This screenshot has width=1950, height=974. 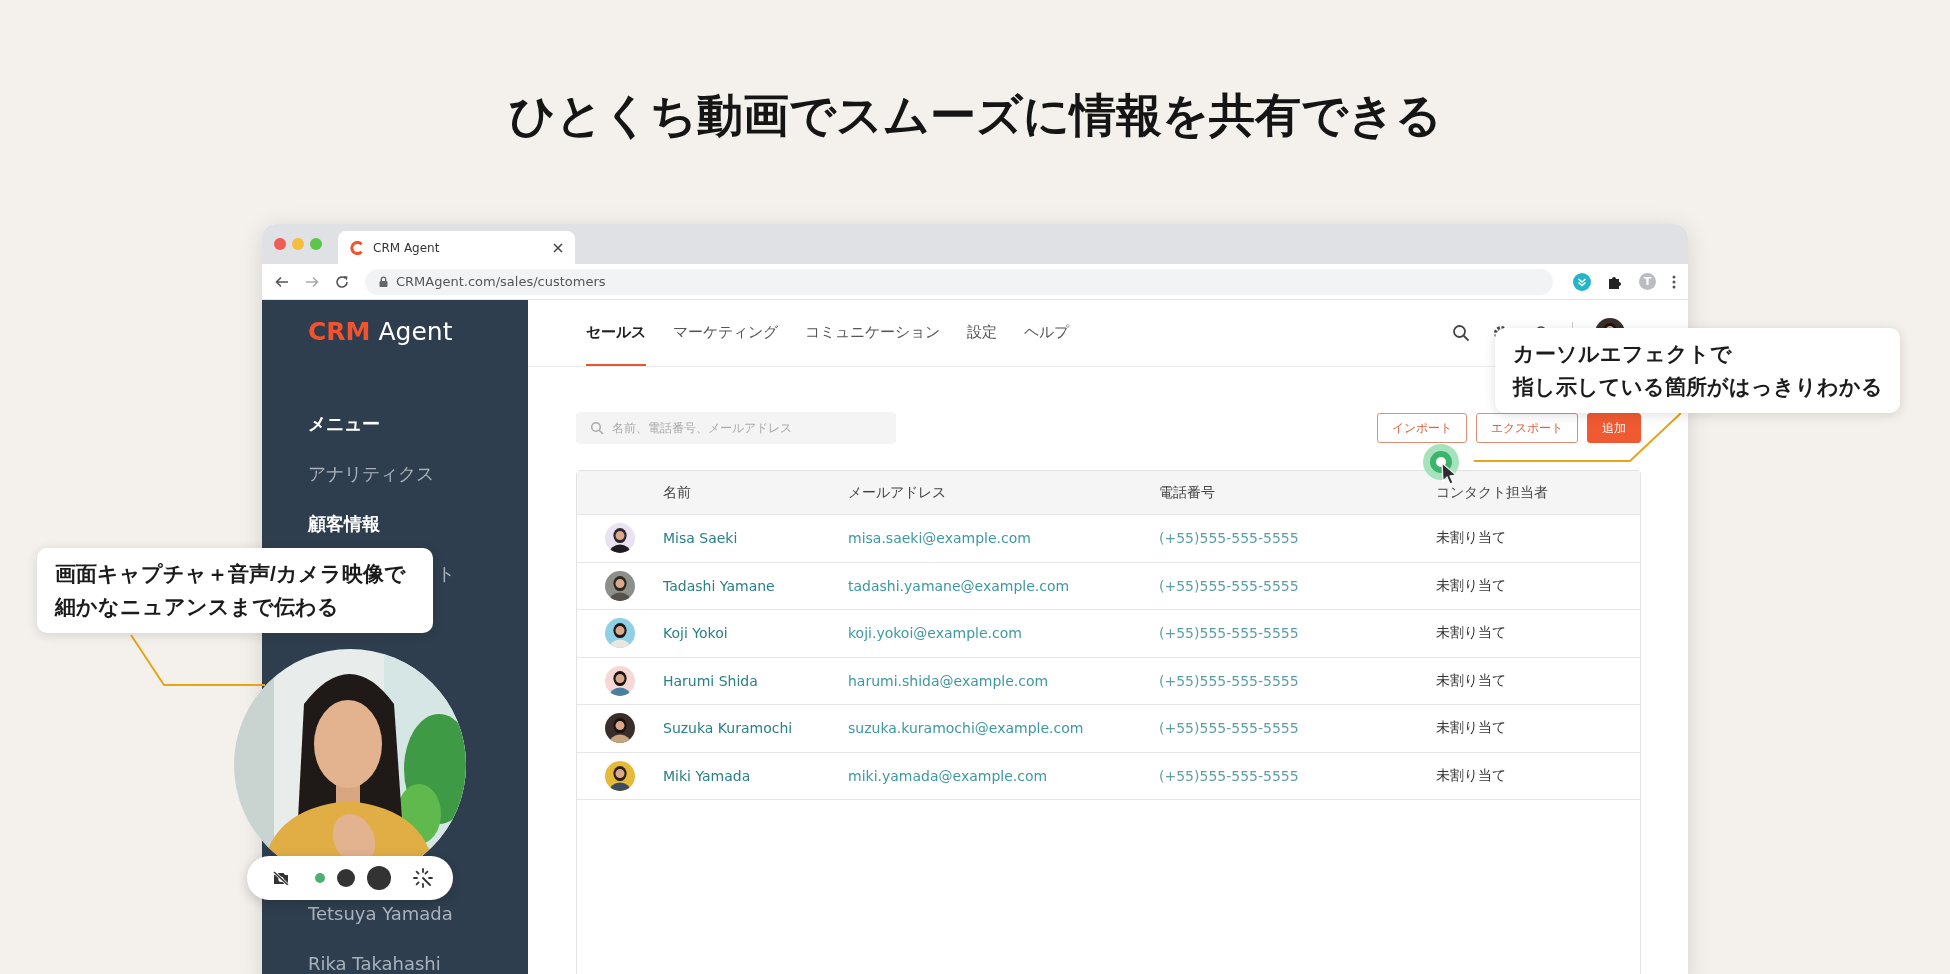 I want to click on page-headline: ひとくち動画でスムーズに情報を共有できる, so click(x=975, y=115).